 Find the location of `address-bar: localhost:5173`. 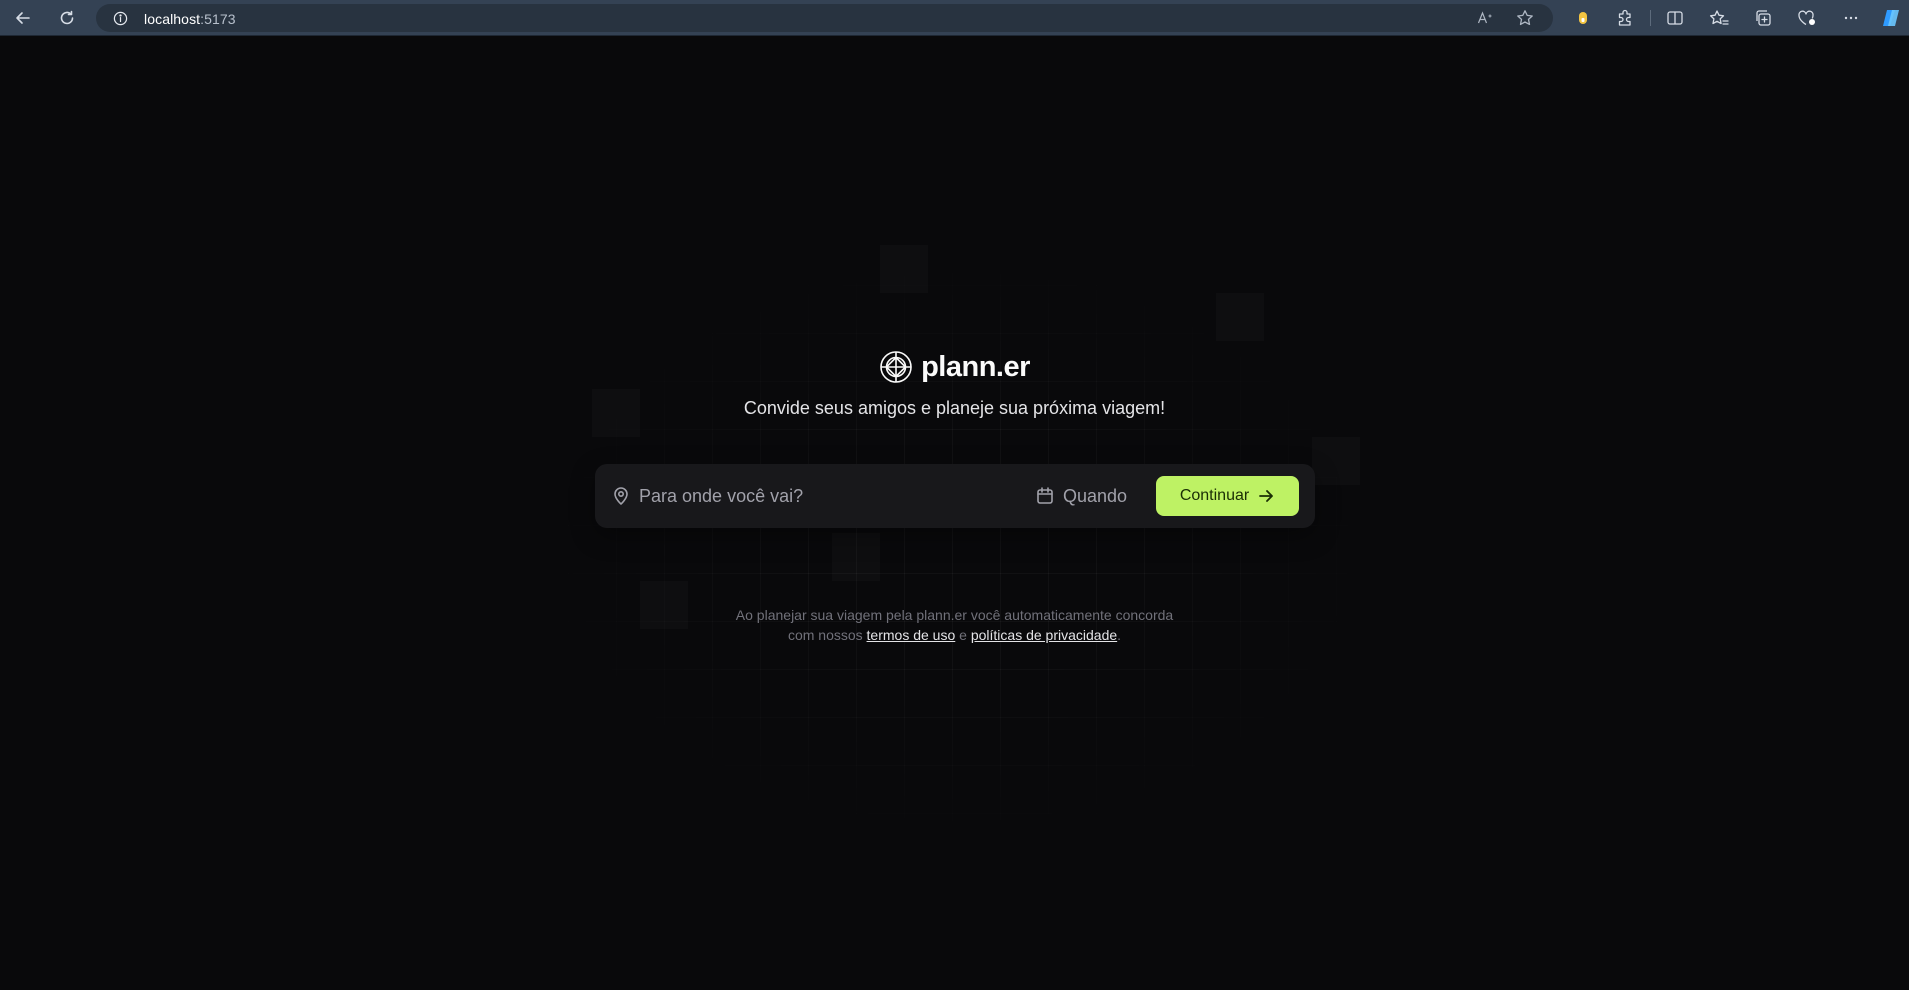

address-bar: localhost:5173 is located at coordinates (824, 18).